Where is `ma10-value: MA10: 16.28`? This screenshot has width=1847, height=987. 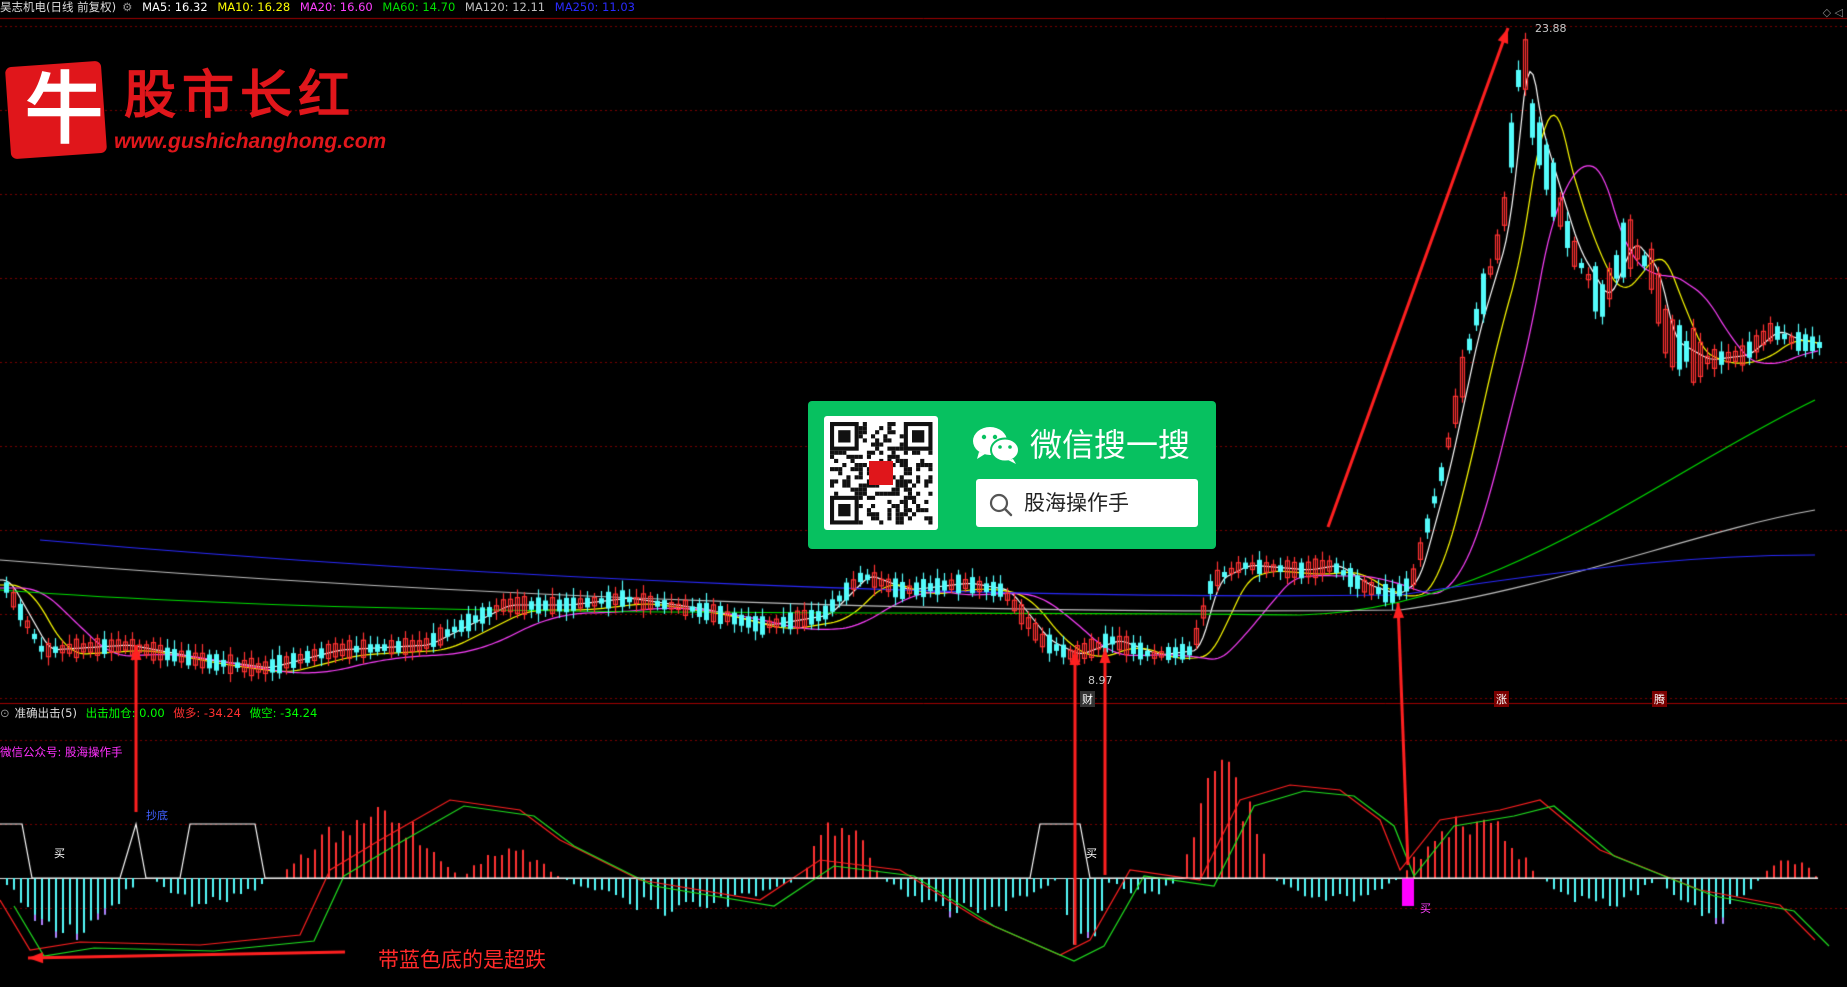
ma10-value: MA10: 16.28 is located at coordinates (254, 7).